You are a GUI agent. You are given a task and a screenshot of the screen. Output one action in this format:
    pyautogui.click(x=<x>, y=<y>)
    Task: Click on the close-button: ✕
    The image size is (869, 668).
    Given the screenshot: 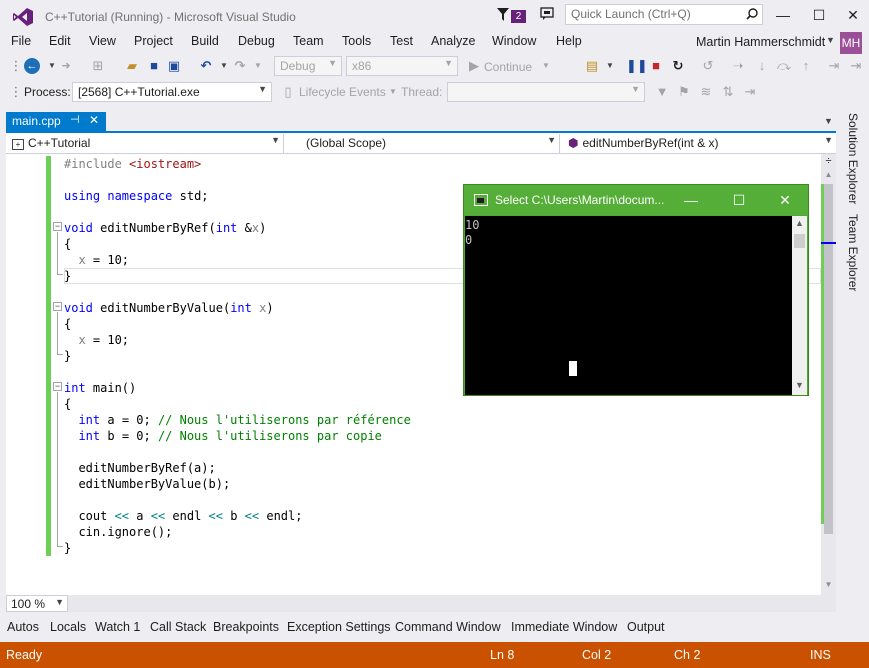 What is the action you would take?
    pyautogui.click(x=853, y=15)
    